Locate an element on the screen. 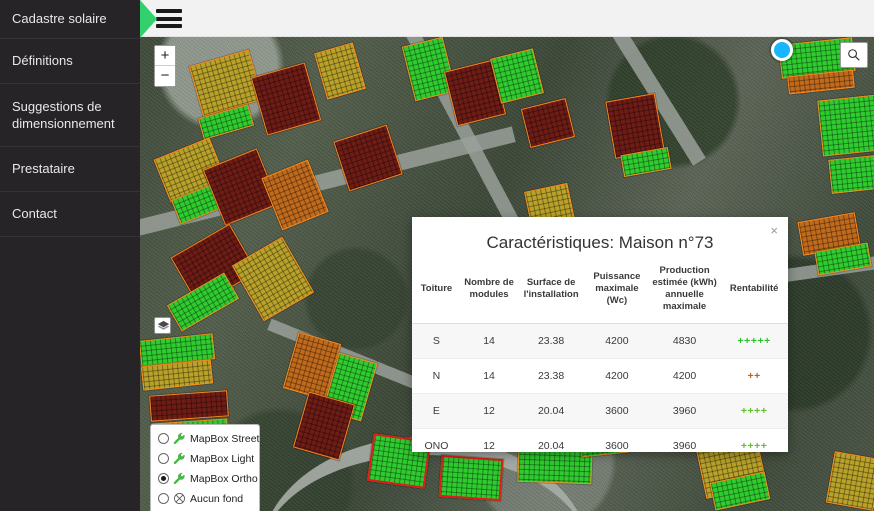 The width and height of the screenshot is (874, 511). layer-option-label: MapBox Ortho is located at coordinates (224, 478).